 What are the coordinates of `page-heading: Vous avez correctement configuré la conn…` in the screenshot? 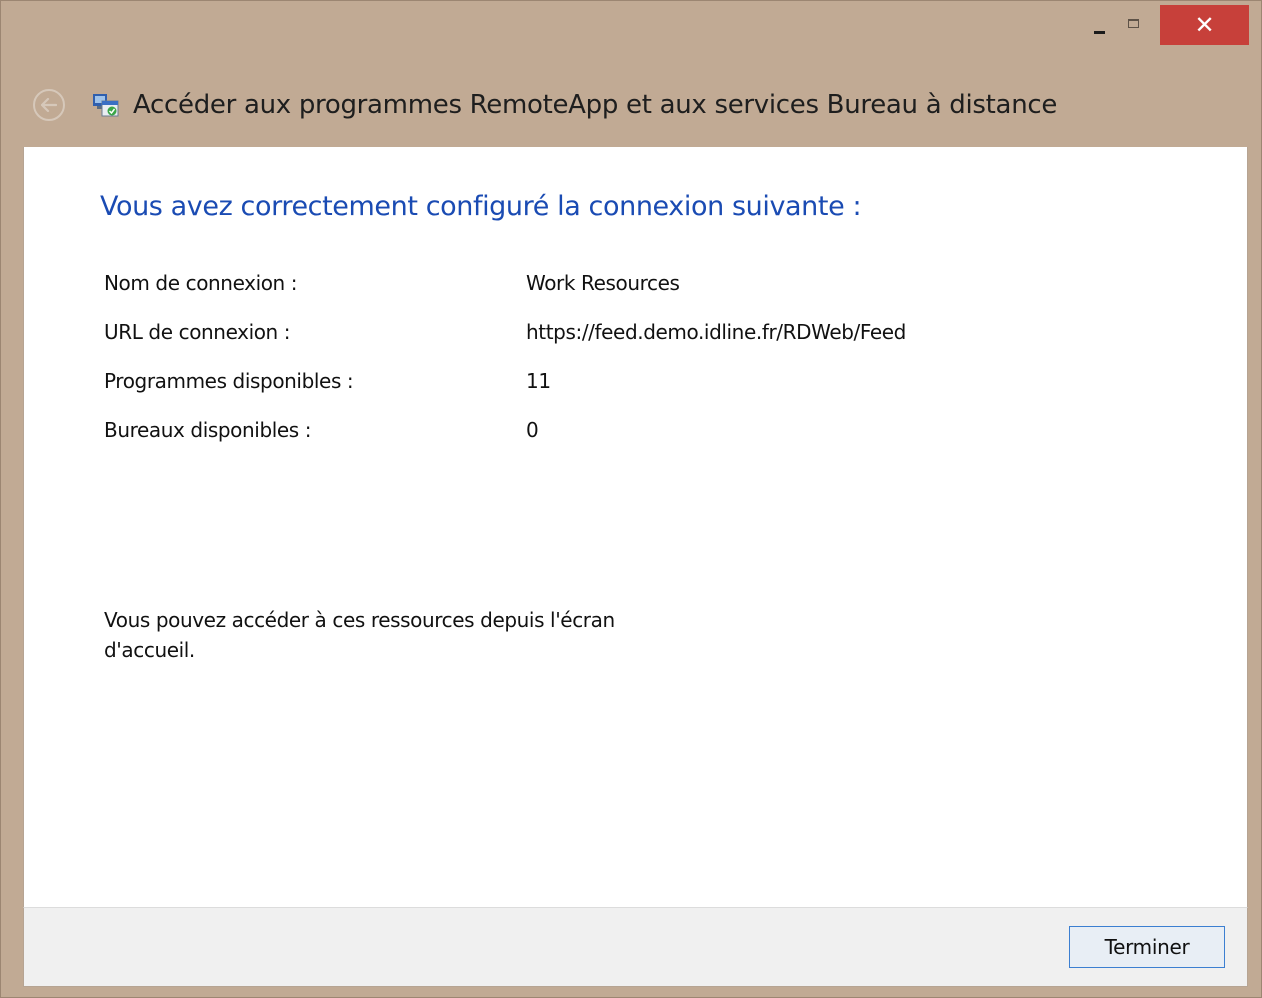 It's located at (481, 206).